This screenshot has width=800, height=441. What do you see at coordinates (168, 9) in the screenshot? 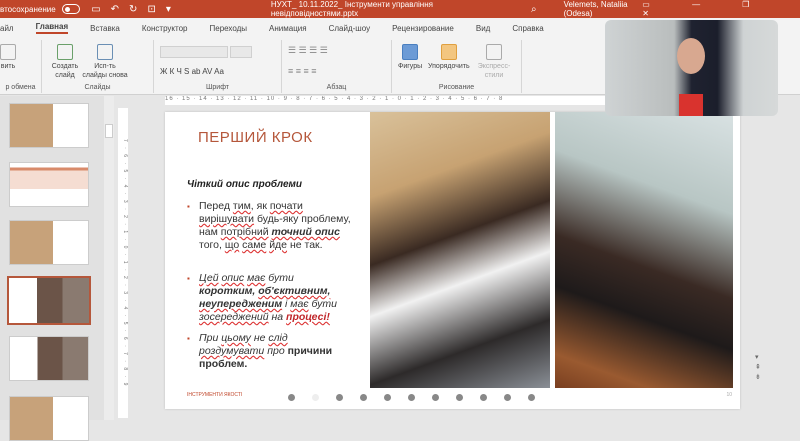
I see `customize-icon: ▾` at bounding box center [168, 9].